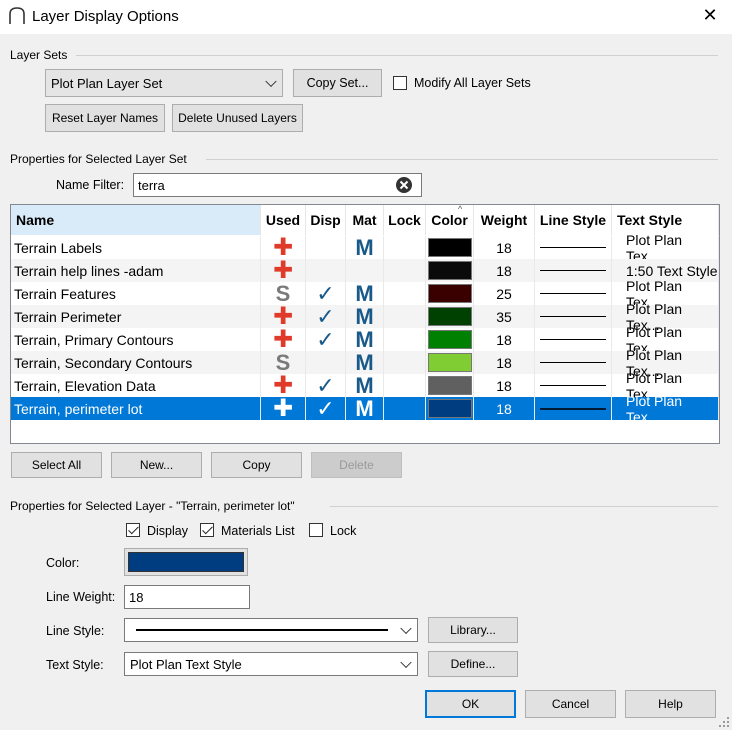 This screenshot has width=732, height=730. Describe the element at coordinates (710, 15) in the screenshot. I see `close-icon: ✕` at that location.